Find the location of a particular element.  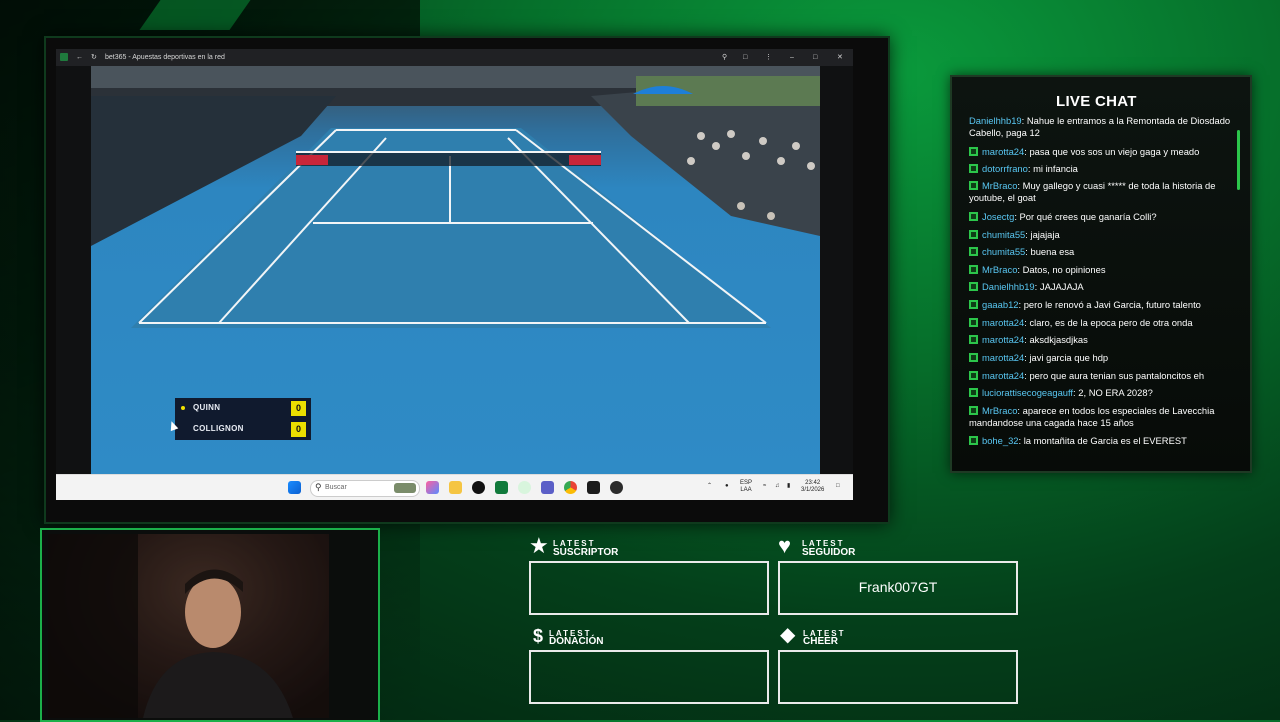

chat-message: dotorrfrano: mi infancia is located at coordinates (1100, 169).